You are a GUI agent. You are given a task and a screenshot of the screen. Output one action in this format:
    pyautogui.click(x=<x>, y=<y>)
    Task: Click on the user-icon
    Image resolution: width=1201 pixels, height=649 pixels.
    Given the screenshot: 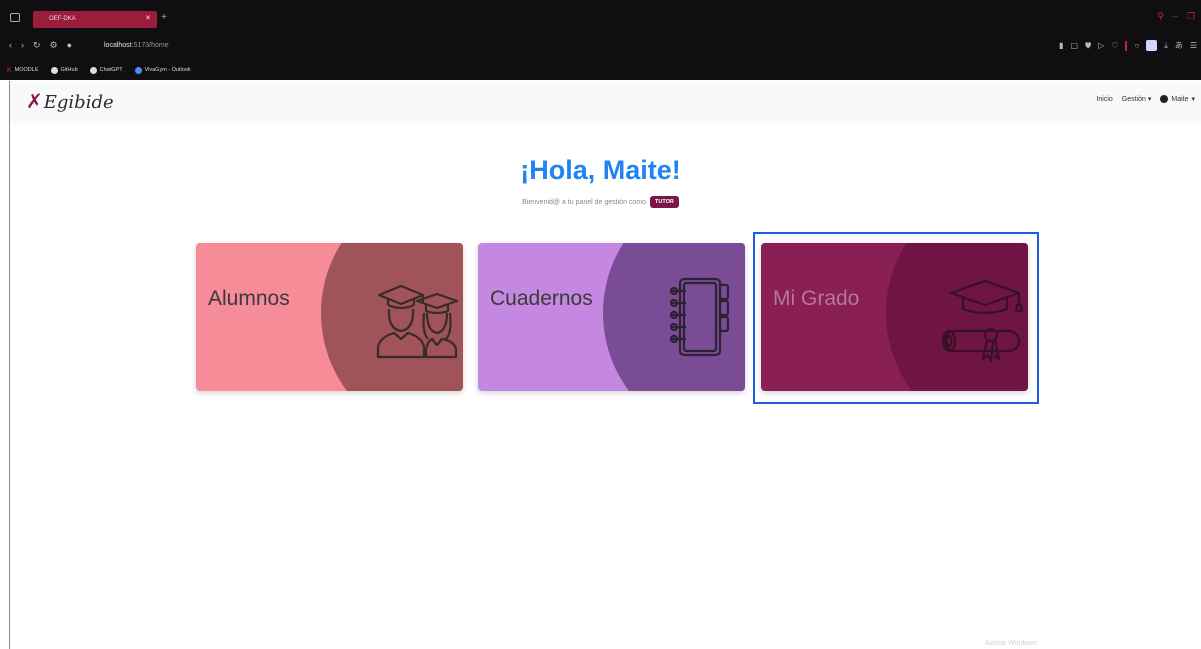 What is the action you would take?
    pyautogui.click(x=1164, y=99)
    